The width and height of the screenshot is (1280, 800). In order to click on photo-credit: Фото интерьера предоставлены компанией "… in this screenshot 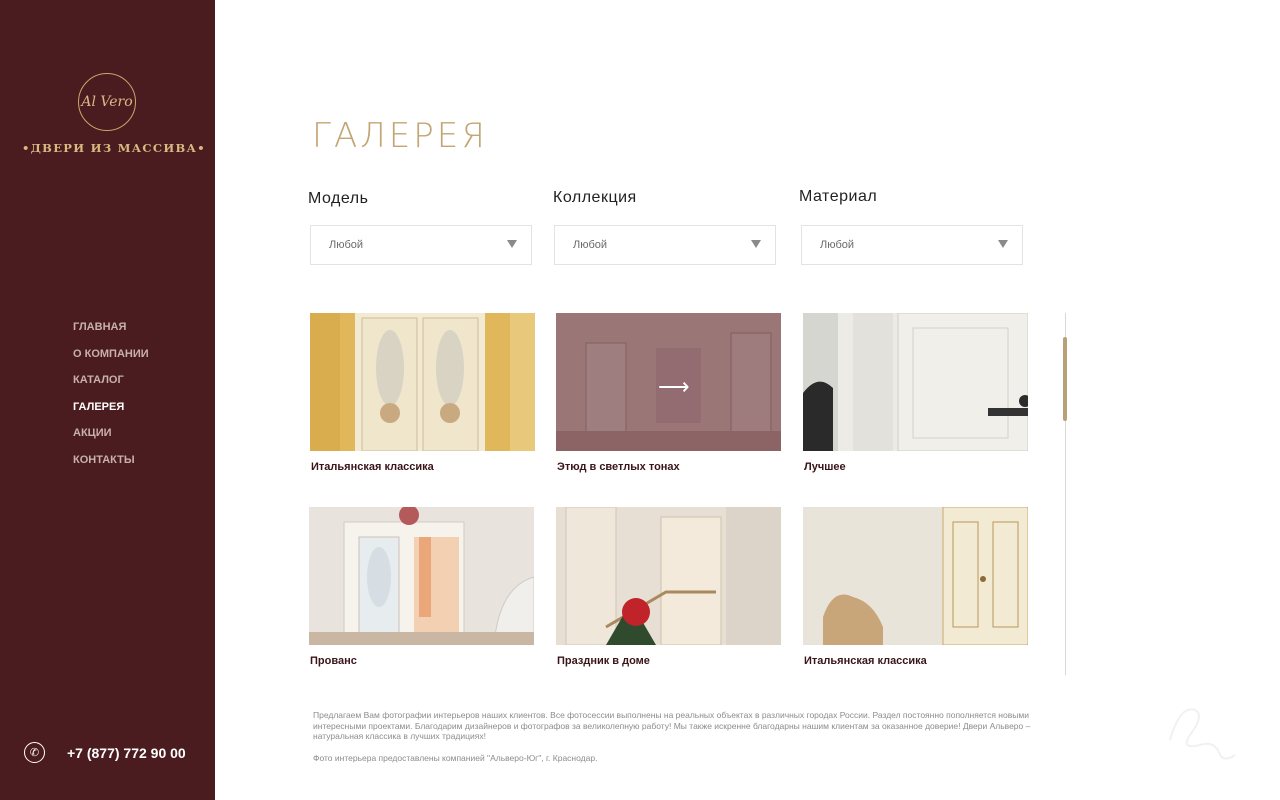, I will do `click(455, 758)`.